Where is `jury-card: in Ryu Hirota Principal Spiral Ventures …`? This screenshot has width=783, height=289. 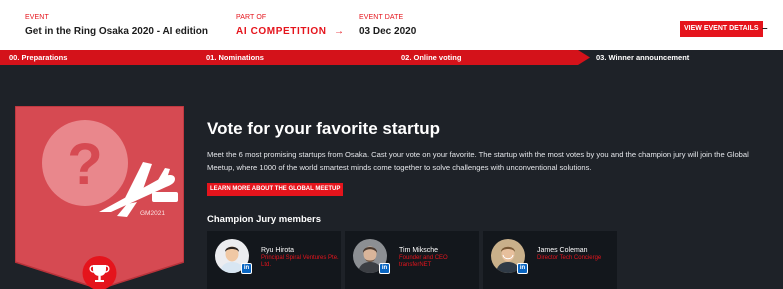 jury-card: in Ryu Hirota Principal Spiral Ventures … is located at coordinates (274, 260).